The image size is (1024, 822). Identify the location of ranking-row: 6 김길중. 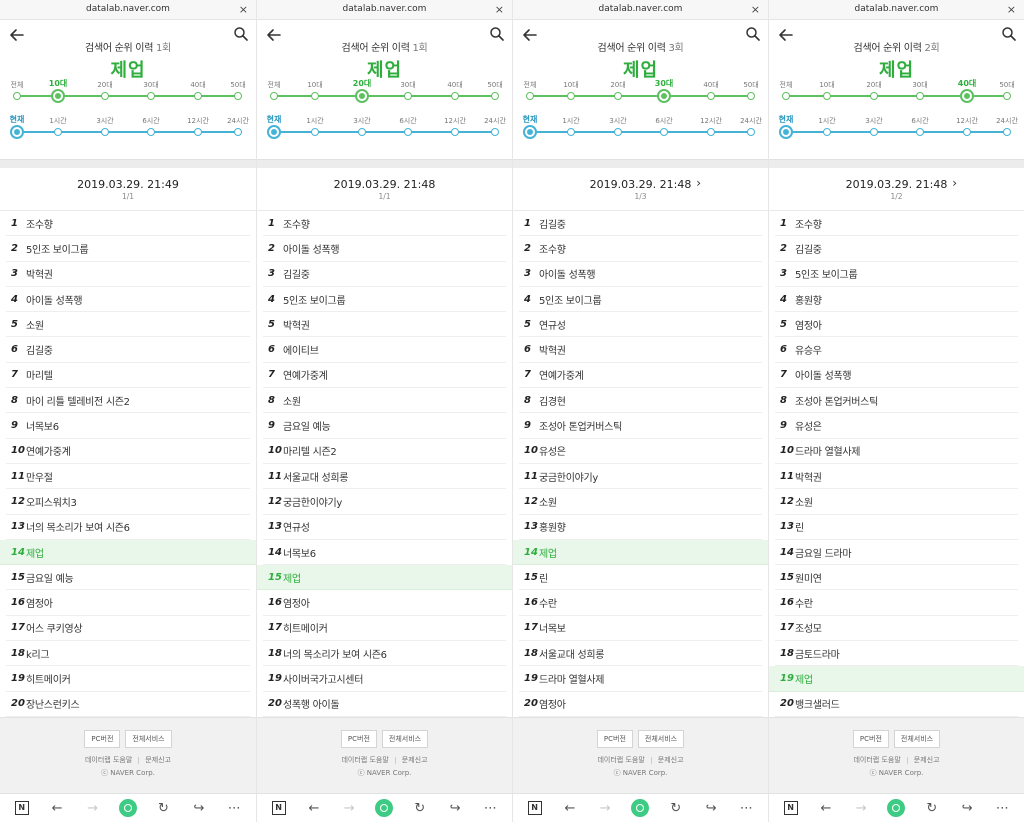
(128, 350).